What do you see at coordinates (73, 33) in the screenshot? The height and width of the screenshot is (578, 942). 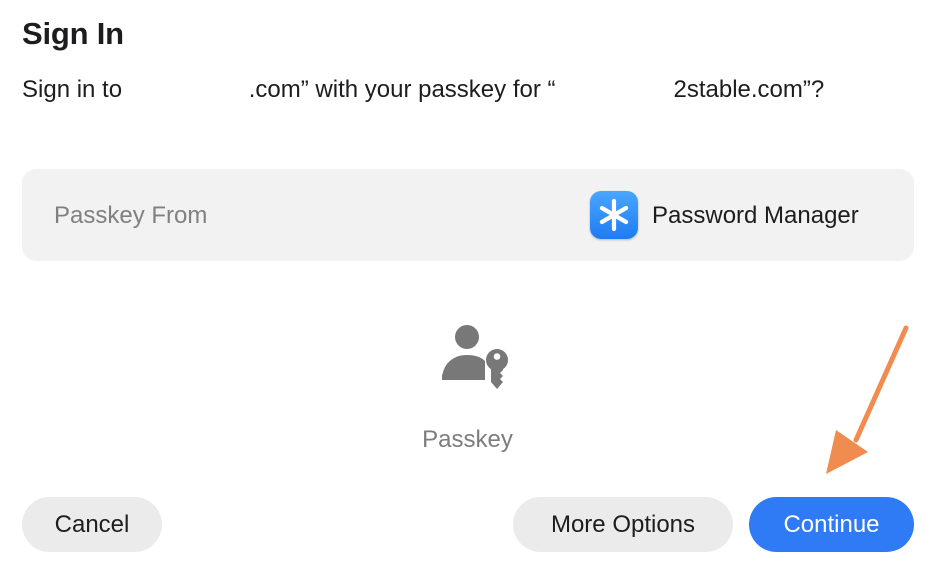 I see `dialog-title: Sign In` at bounding box center [73, 33].